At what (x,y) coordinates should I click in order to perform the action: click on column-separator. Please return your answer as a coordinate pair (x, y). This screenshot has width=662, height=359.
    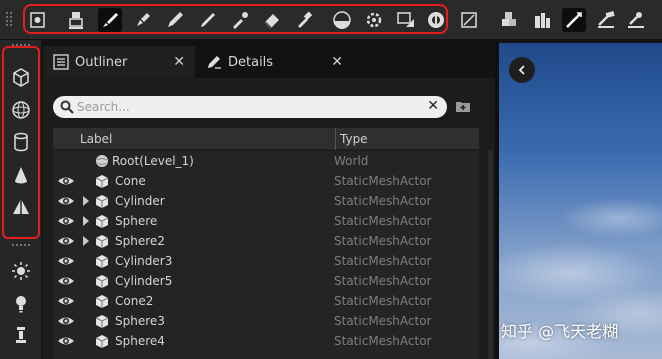
    Looking at the image, I should click on (335, 139).